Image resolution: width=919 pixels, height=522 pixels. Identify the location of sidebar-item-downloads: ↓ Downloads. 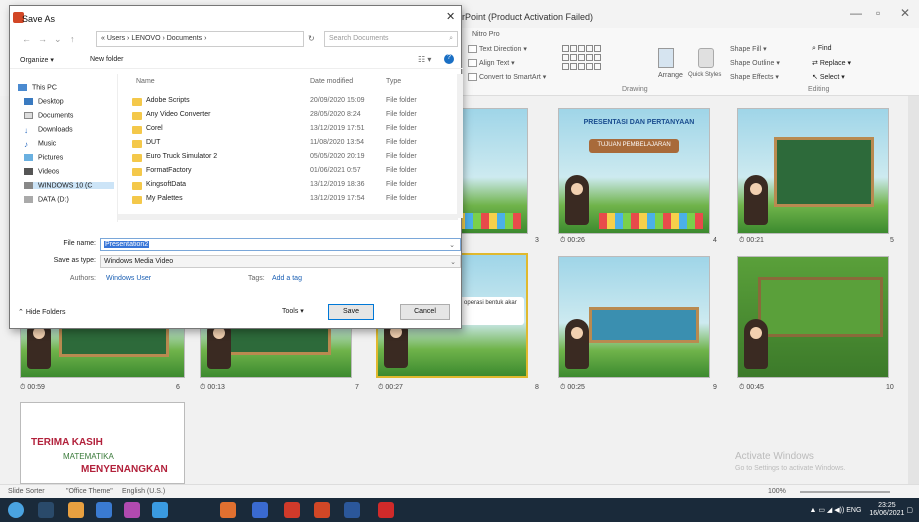
(48, 130).